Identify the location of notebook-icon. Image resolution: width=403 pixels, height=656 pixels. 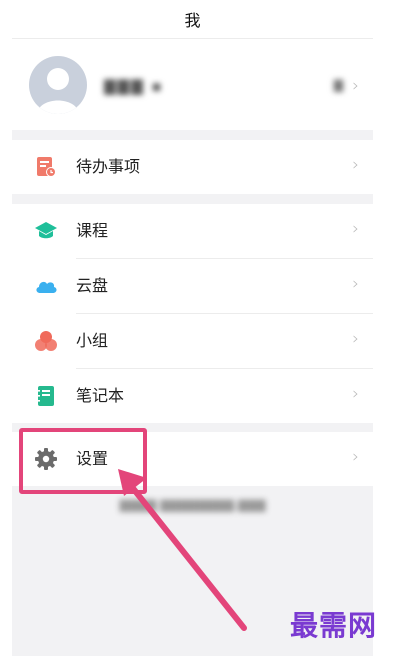
(45, 396).